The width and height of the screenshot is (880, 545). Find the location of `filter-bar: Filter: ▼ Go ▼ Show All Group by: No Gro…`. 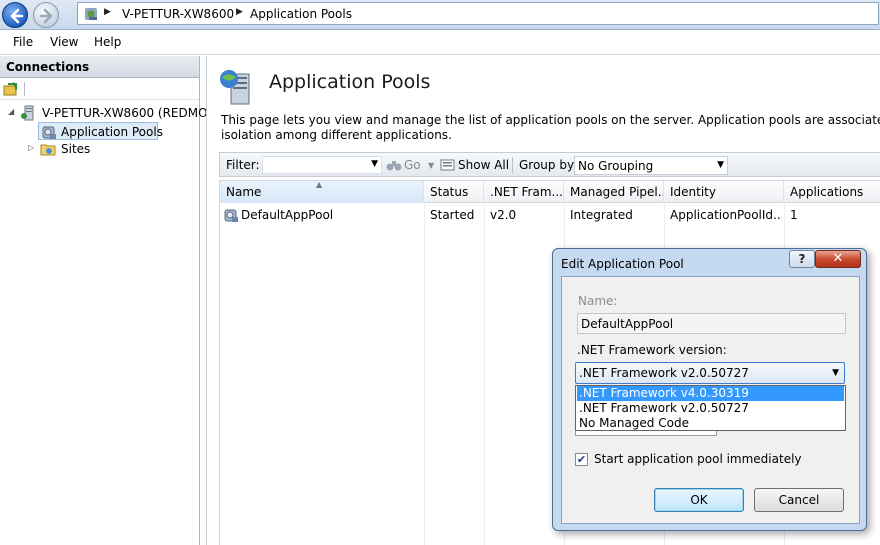

filter-bar: Filter: ▼ Go ▼ Show All Group by: No Gro… is located at coordinates (549, 164).